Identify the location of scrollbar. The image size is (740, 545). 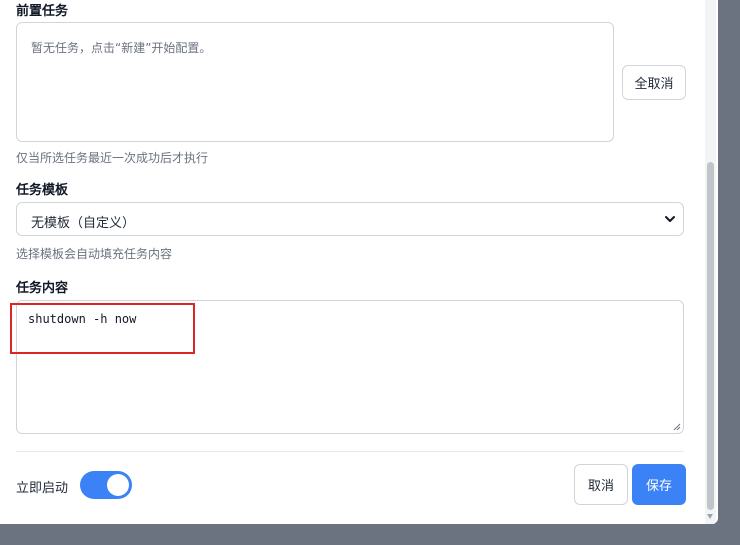
(710, 262).